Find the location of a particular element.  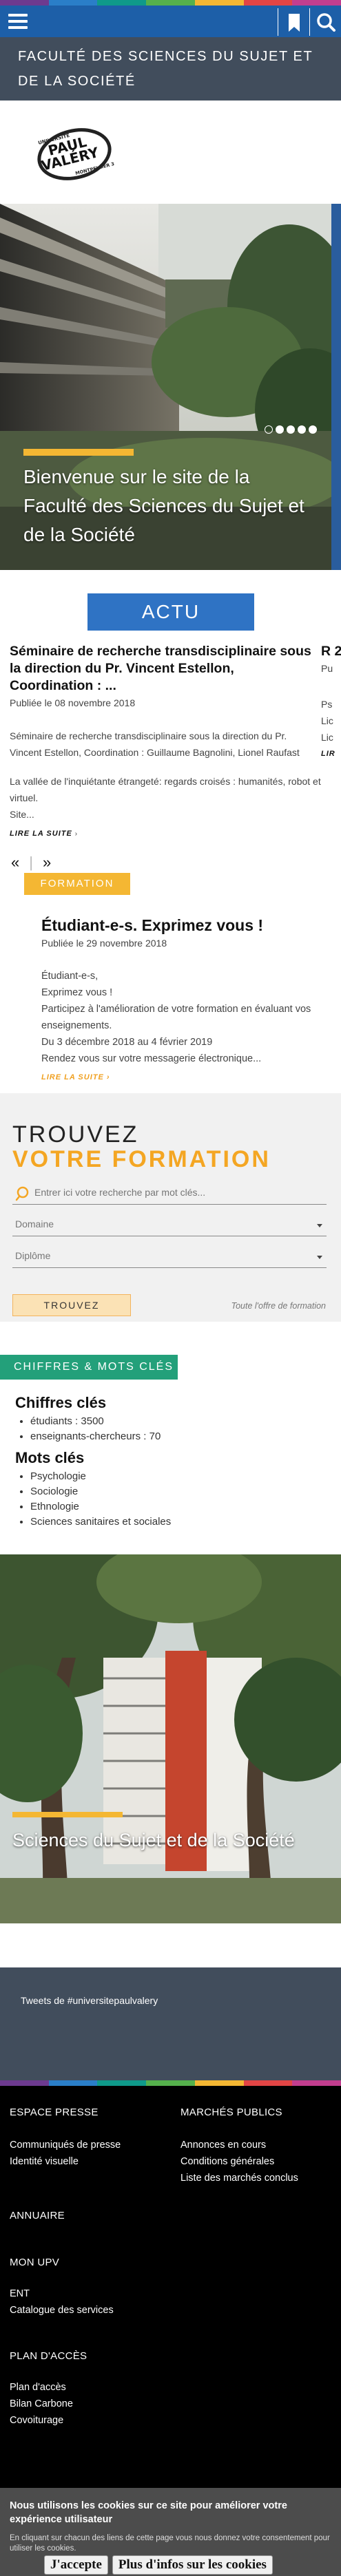

footer-link: ENT is located at coordinates (62, 2294).